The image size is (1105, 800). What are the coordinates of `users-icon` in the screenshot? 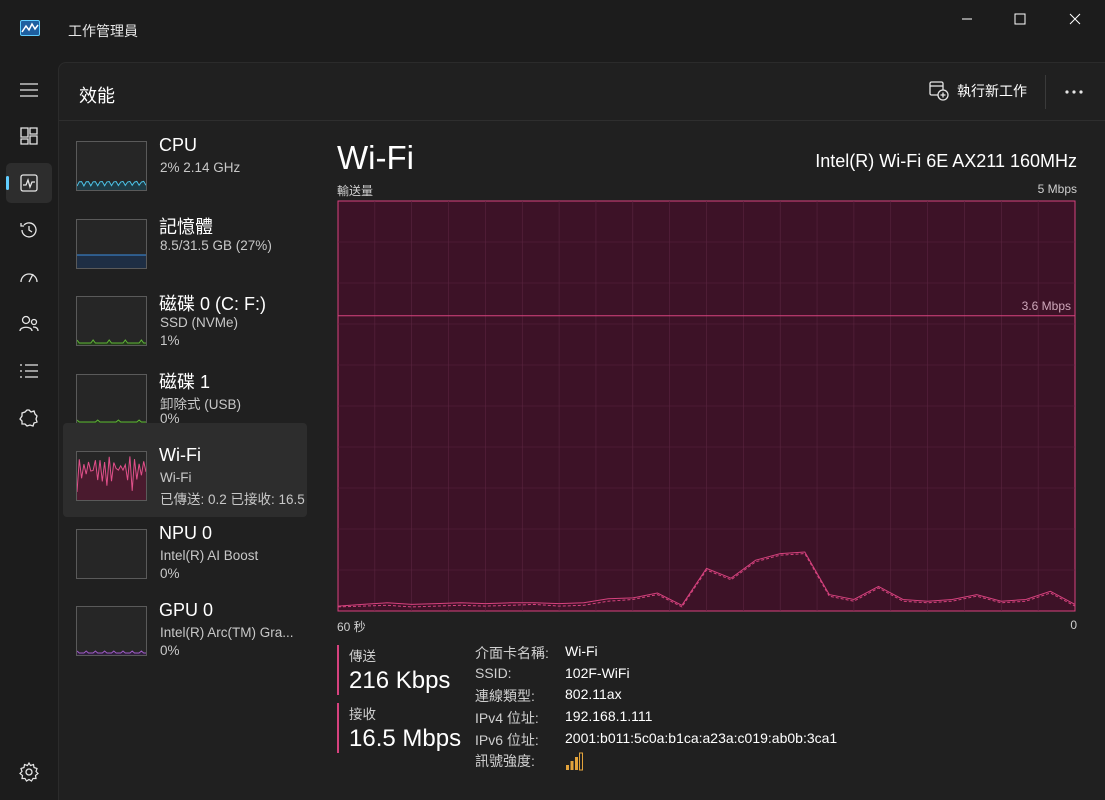 It's located at (29, 323).